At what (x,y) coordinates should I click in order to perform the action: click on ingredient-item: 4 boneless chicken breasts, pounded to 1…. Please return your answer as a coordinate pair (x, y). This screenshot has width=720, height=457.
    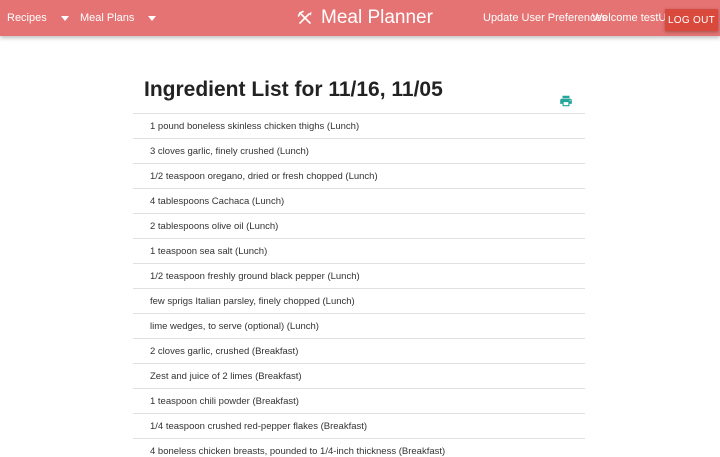
    Looking at the image, I should click on (359, 448).